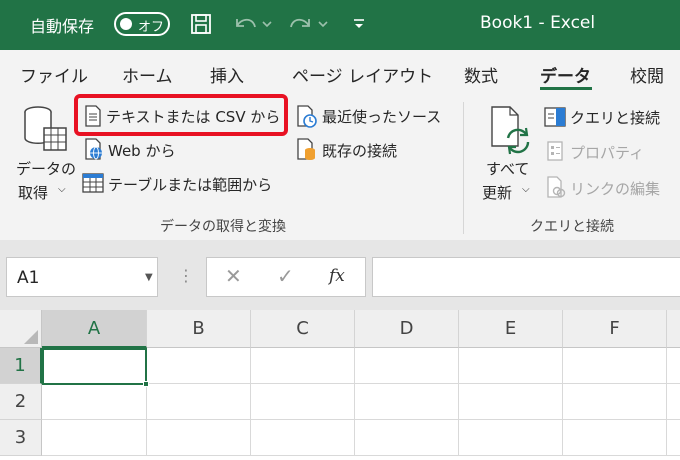 The width and height of the screenshot is (680, 460). What do you see at coordinates (62, 26) in the screenshot?
I see `autosave-label: 自動保存` at bounding box center [62, 26].